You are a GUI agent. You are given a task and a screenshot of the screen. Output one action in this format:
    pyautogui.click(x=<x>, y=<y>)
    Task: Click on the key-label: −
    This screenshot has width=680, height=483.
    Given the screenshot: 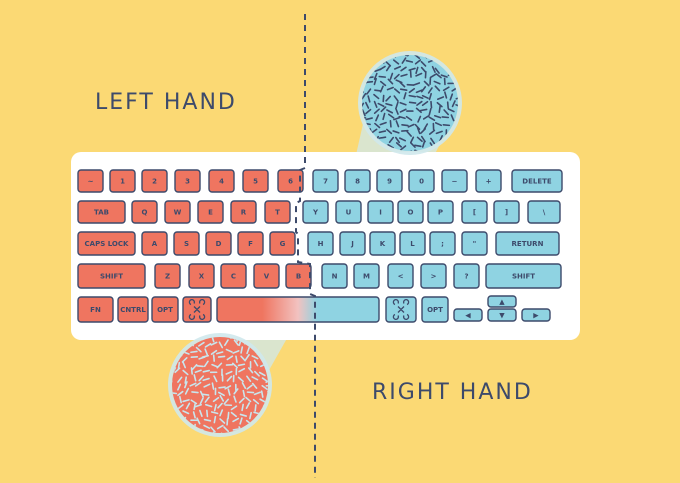 What is the action you would take?
    pyautogui.click(x=455, y=182)
    